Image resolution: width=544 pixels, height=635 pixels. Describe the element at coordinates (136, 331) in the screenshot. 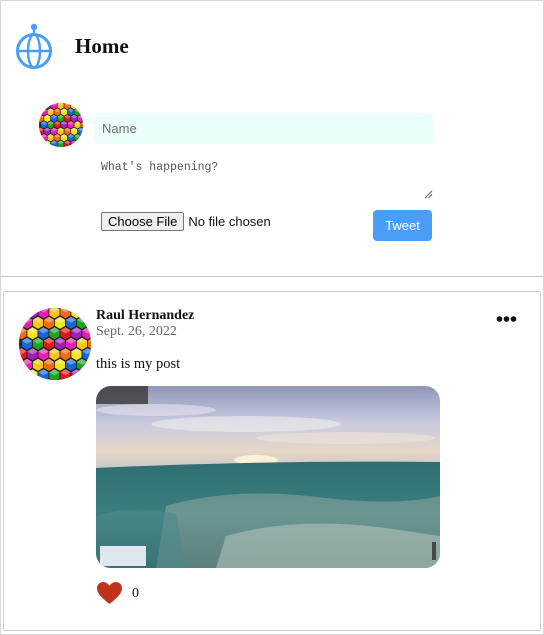

I see `post-date: Sept. 26, 2022` at that location.